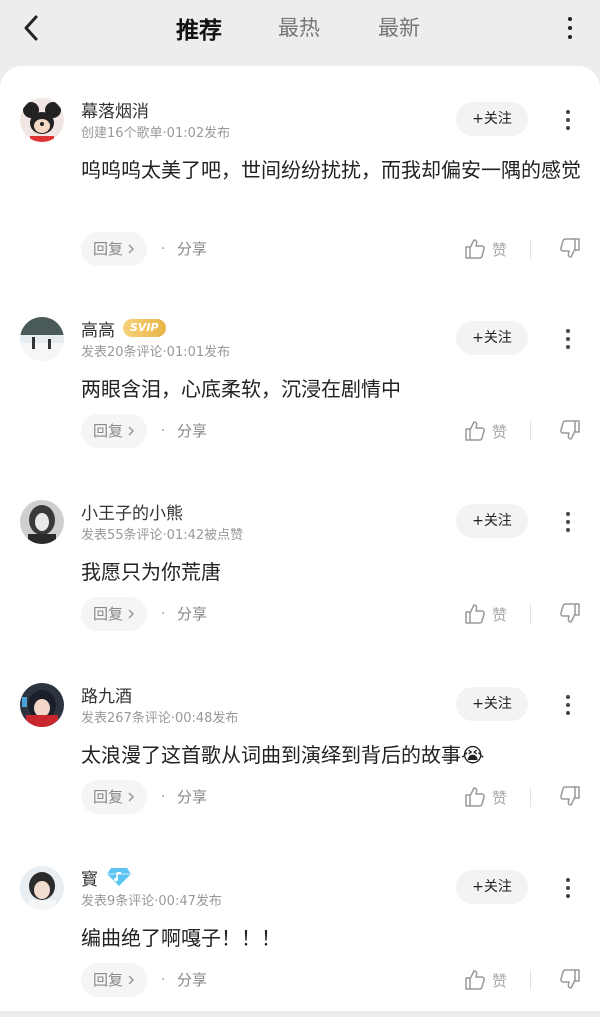 This screenshot has height=1017, width=600. What do you see at coordinates (570, 28) in the screenshot?
I see `more-options-button` at bounding box center [570, 28].